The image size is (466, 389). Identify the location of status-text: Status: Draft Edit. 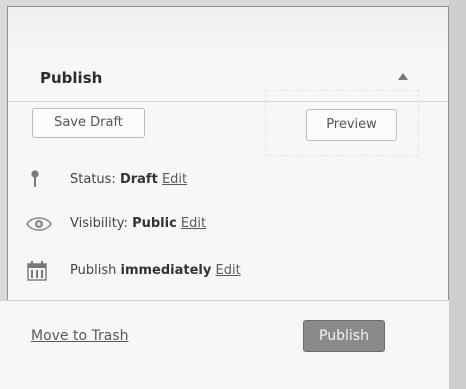
(128, 179).